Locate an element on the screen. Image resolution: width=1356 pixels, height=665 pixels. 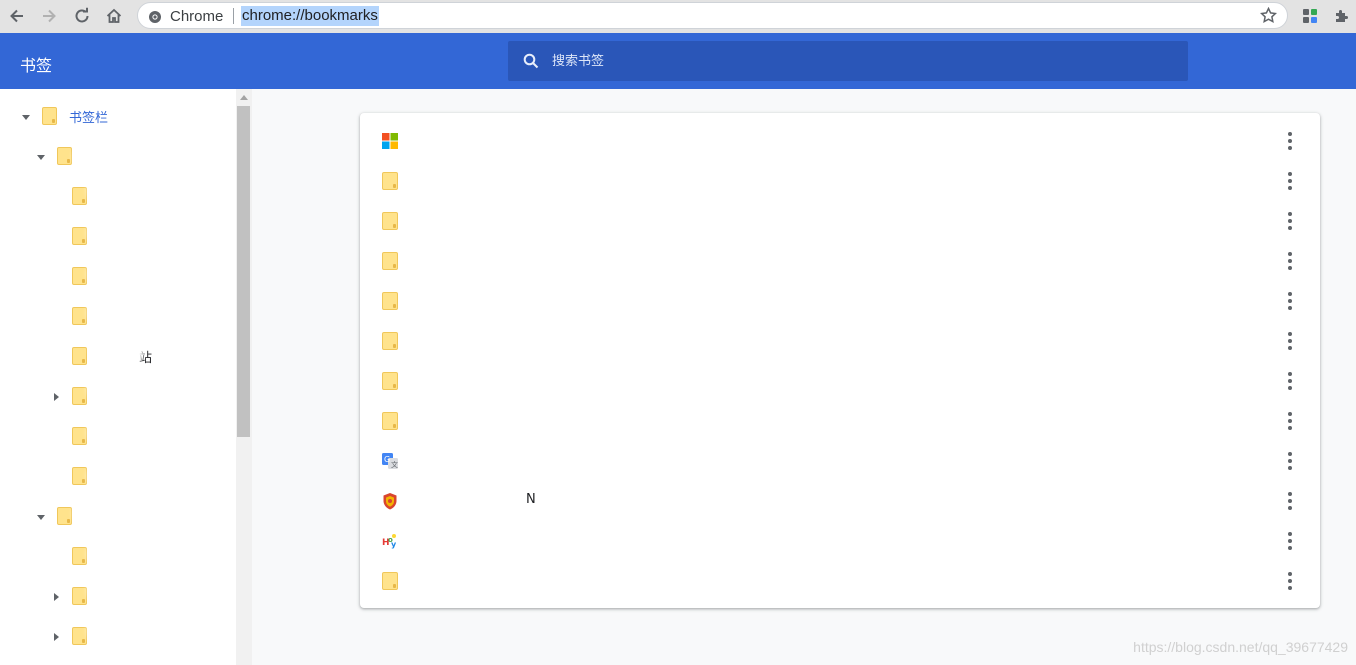
extensions-menu-button is located at coordinates (1342, 16).